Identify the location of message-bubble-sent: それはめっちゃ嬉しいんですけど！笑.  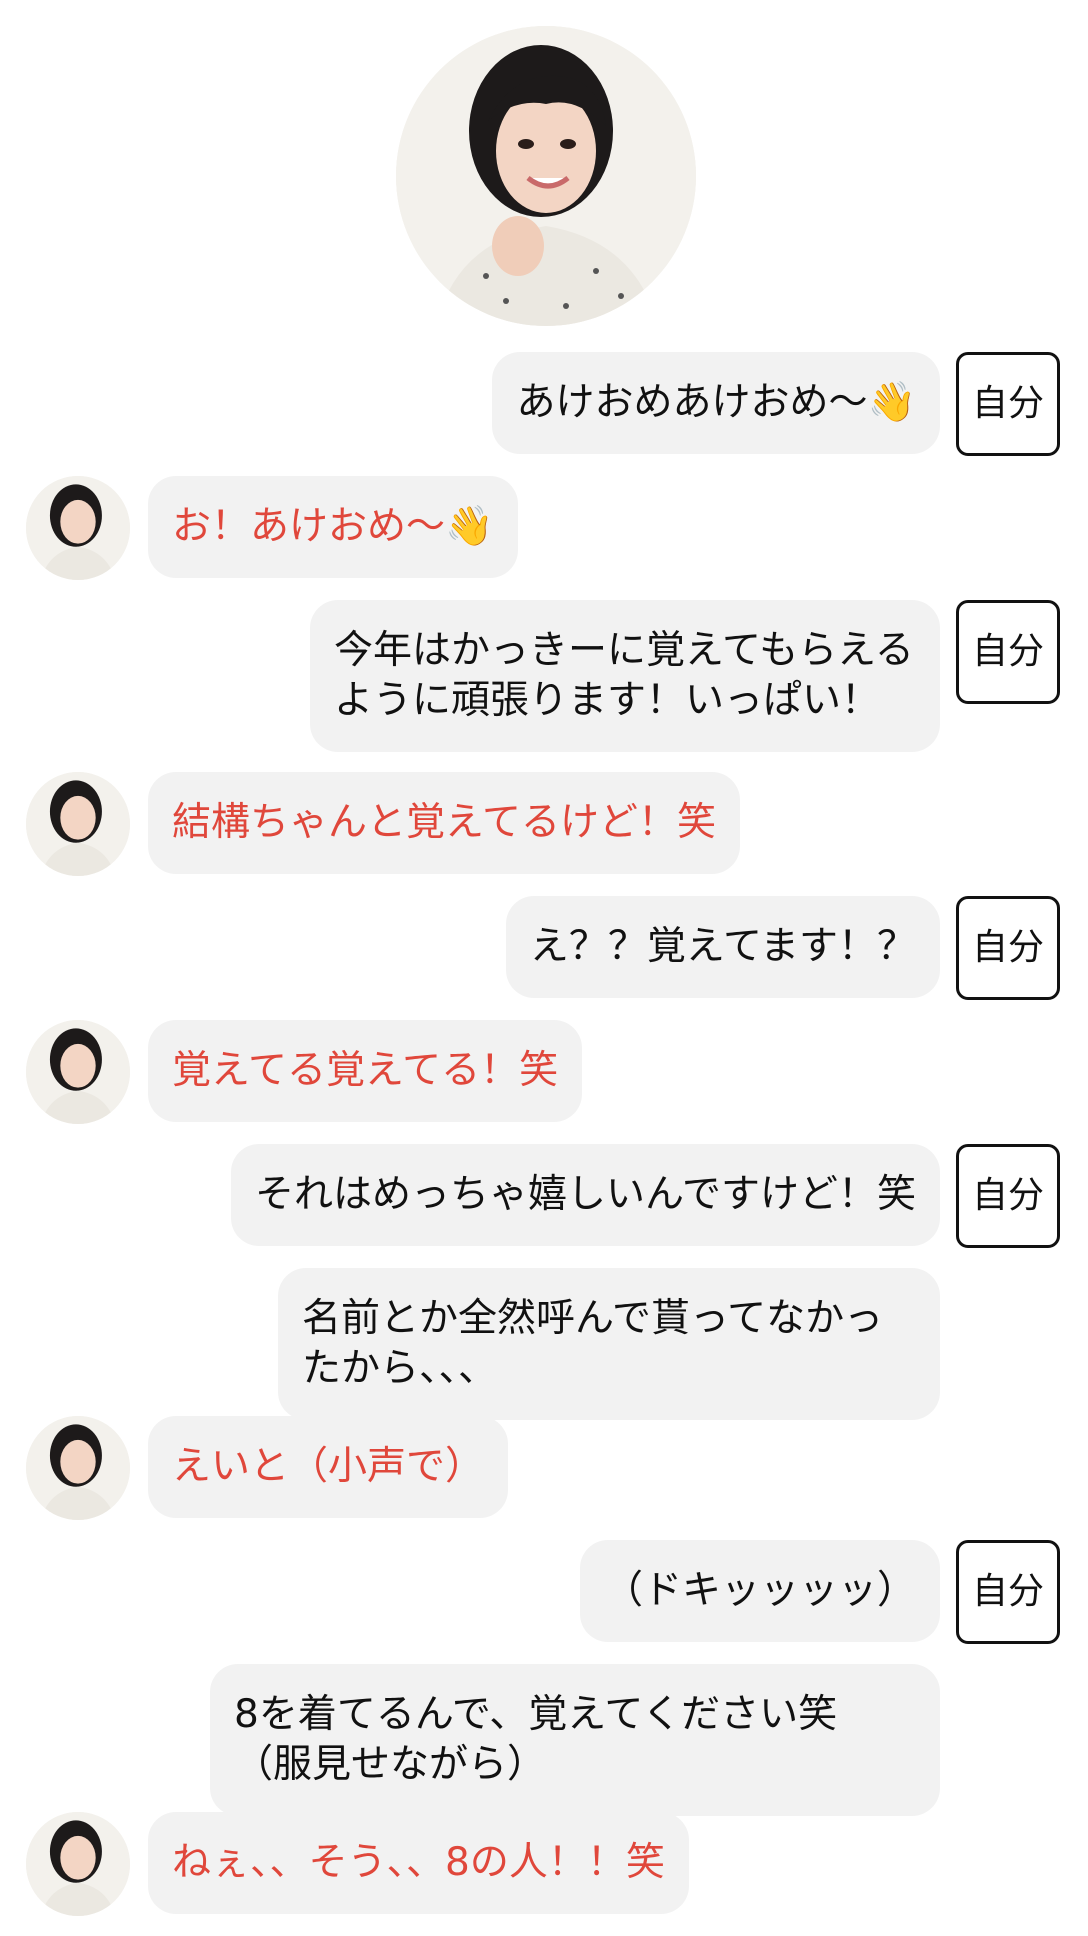
(585, 1195).